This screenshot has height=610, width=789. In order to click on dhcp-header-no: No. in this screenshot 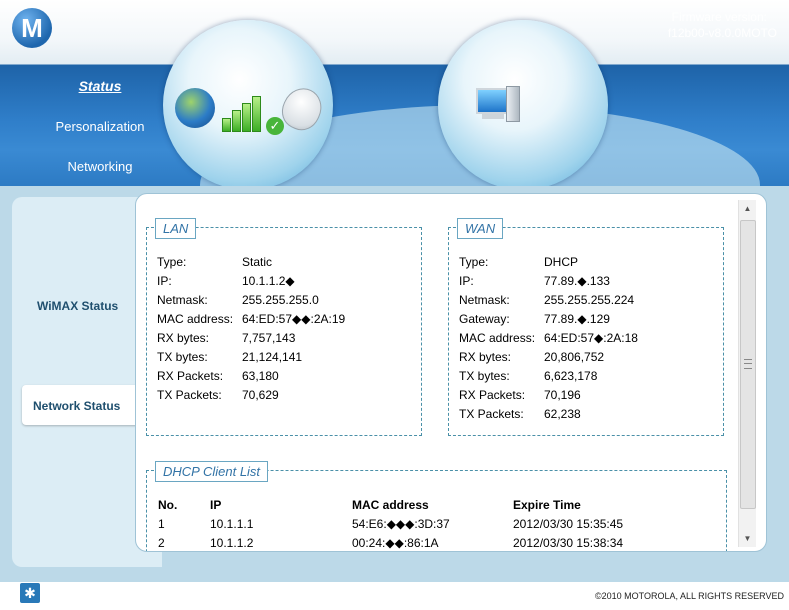, I will do `click(168, 505)`.